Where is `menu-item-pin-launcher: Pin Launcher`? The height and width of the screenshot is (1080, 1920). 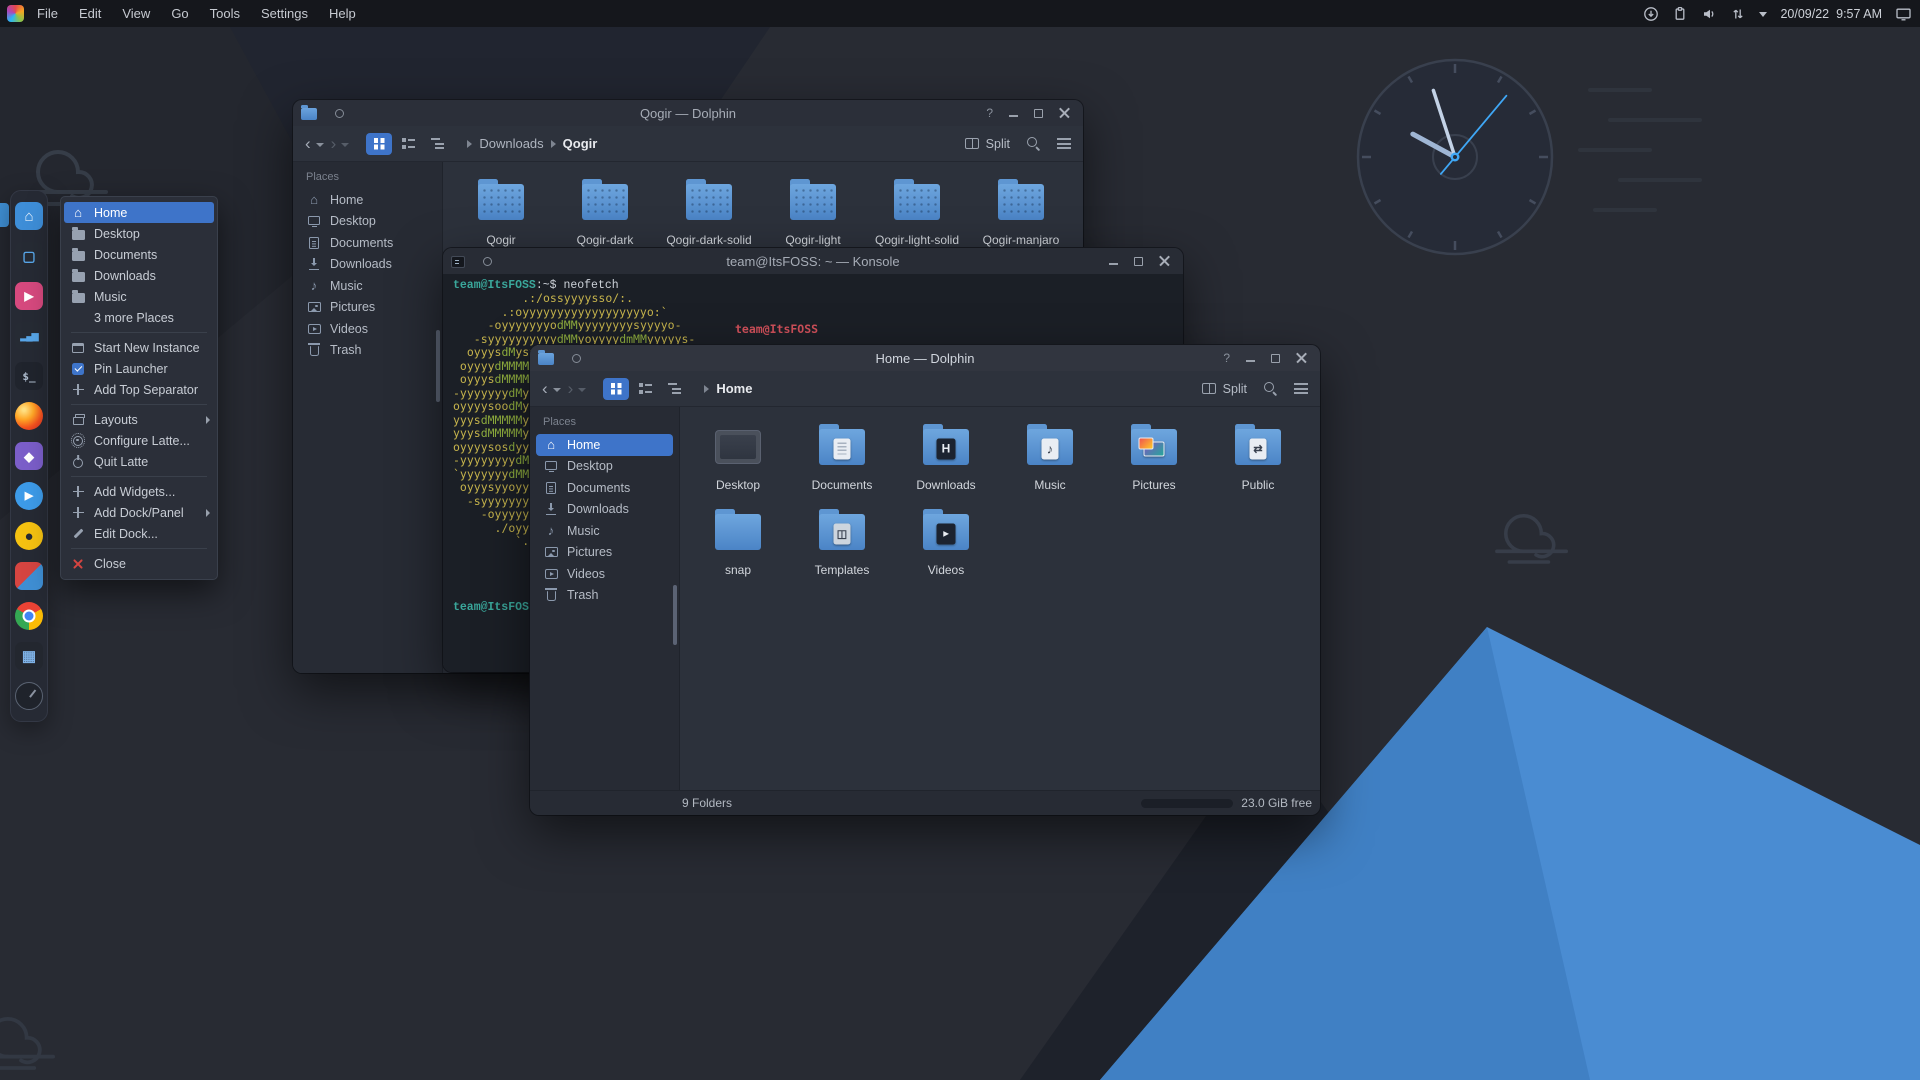
menu-item-pin-launcher: Pin Launcher is located at coordinates (139, 368).